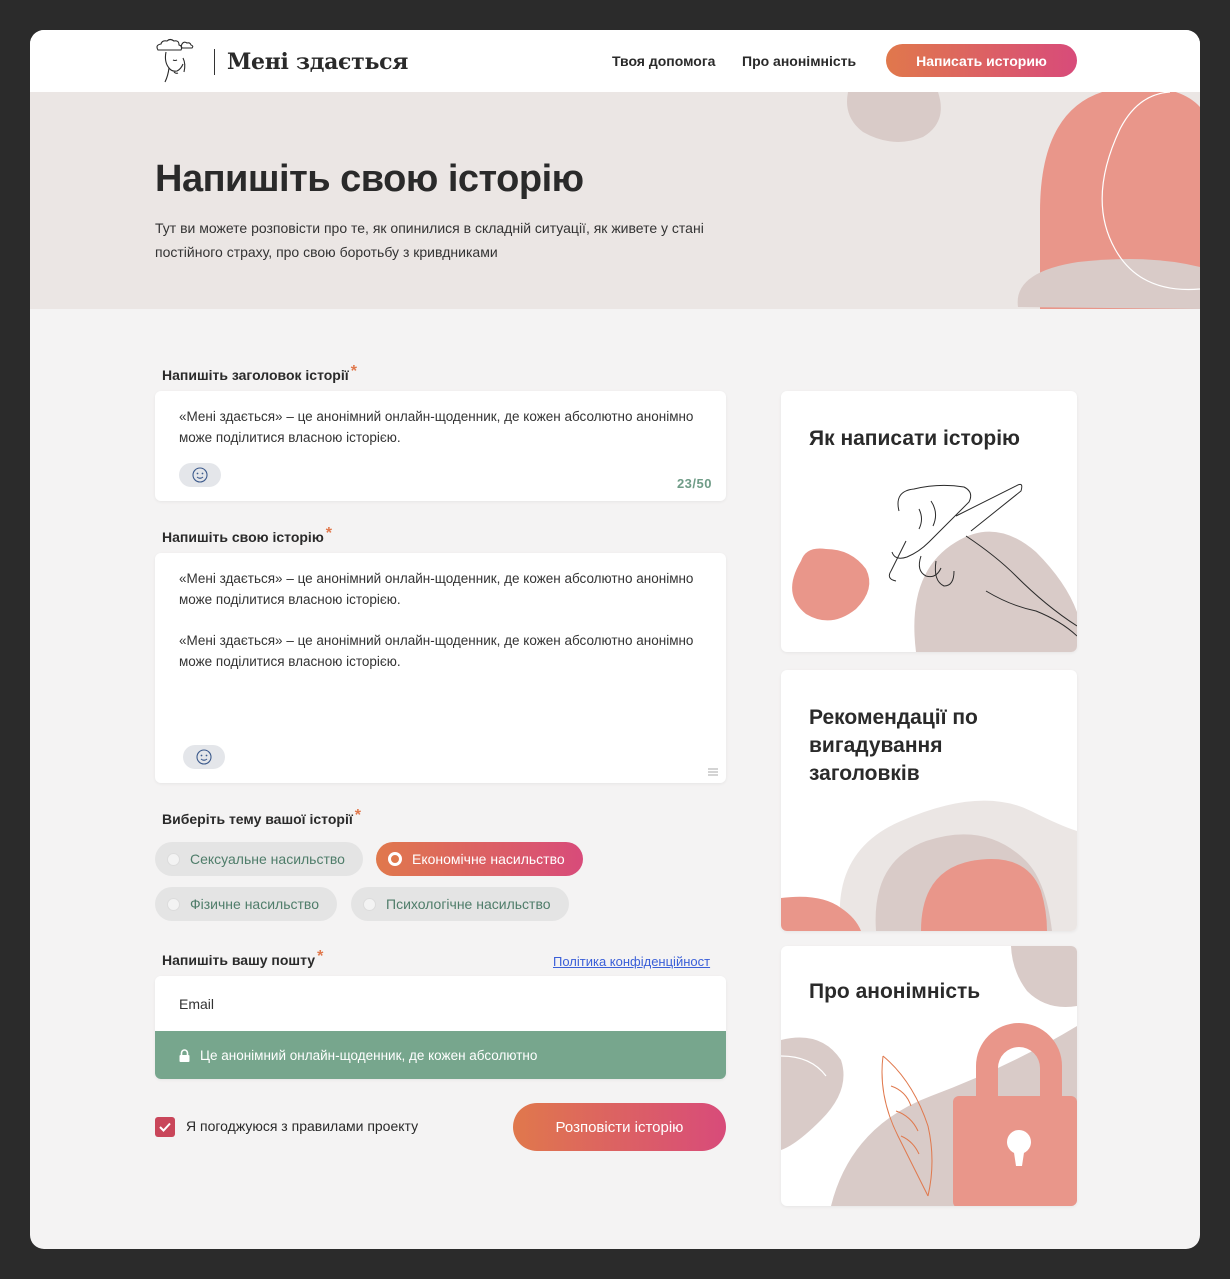 The image size is (1230, 1279). I want to click on card-title: Про анонімність, so click(895, 991).